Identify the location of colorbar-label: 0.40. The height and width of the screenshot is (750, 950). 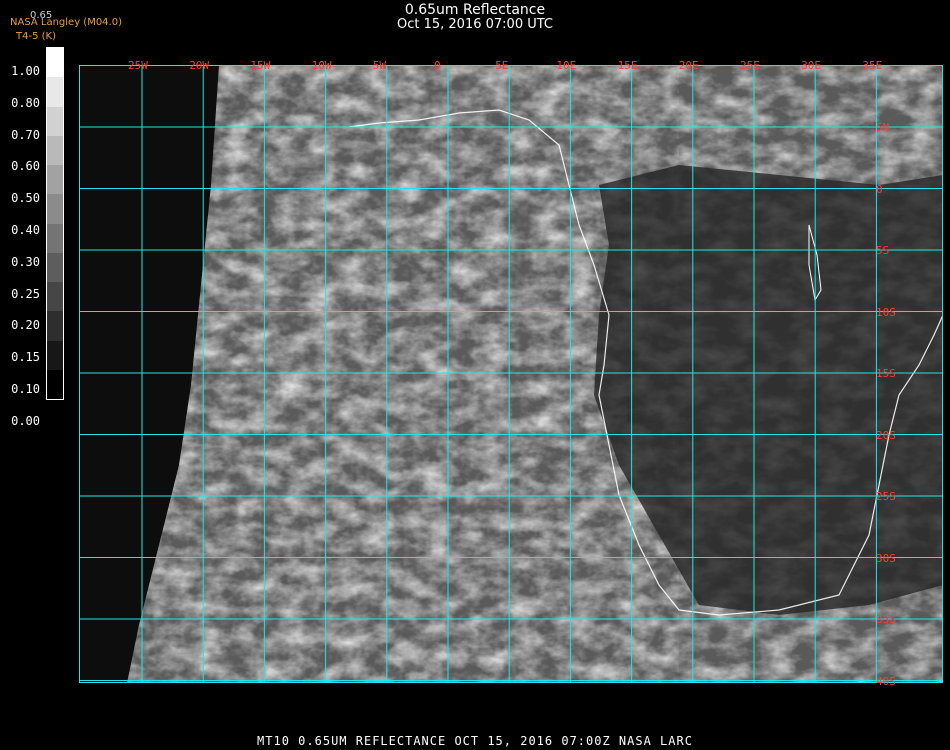
(25, 230).